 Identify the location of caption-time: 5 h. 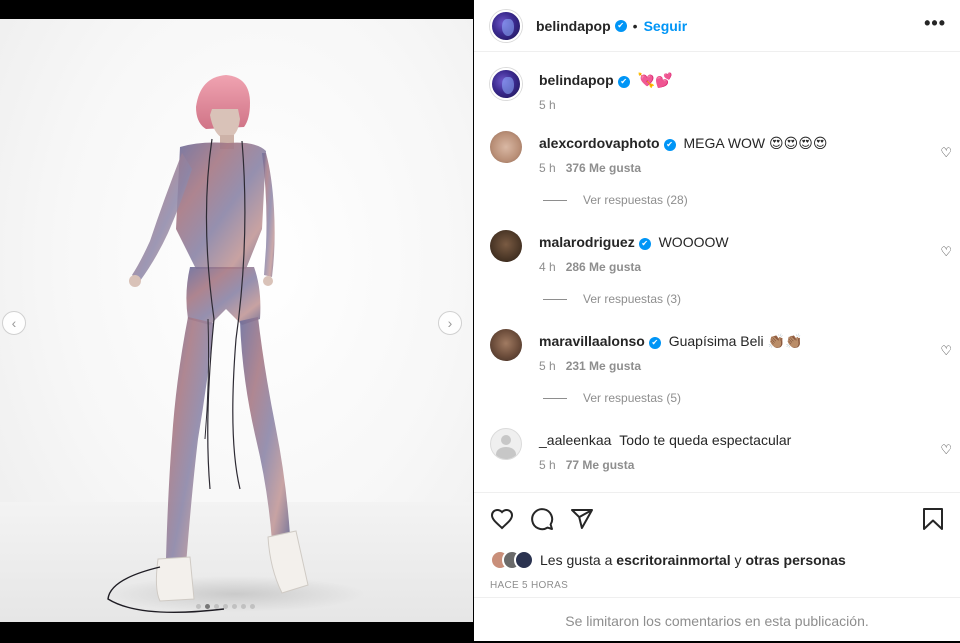
(547, 105).